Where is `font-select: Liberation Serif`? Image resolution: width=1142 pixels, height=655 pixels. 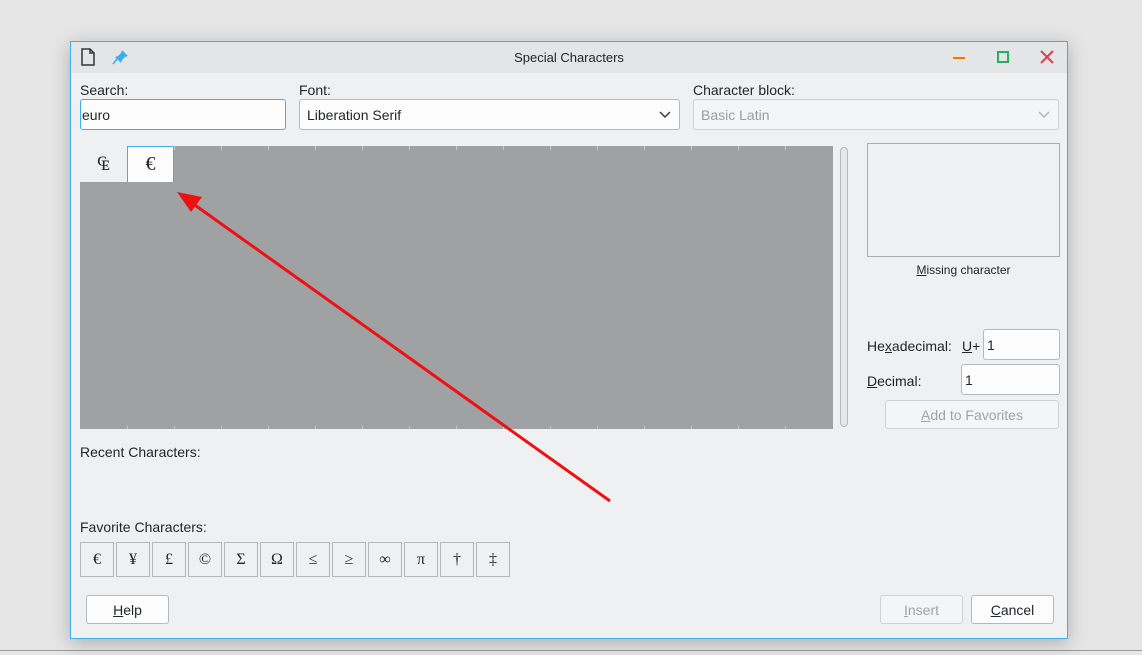
font-select: Liberation Serif is located at coordinates (489, 114).